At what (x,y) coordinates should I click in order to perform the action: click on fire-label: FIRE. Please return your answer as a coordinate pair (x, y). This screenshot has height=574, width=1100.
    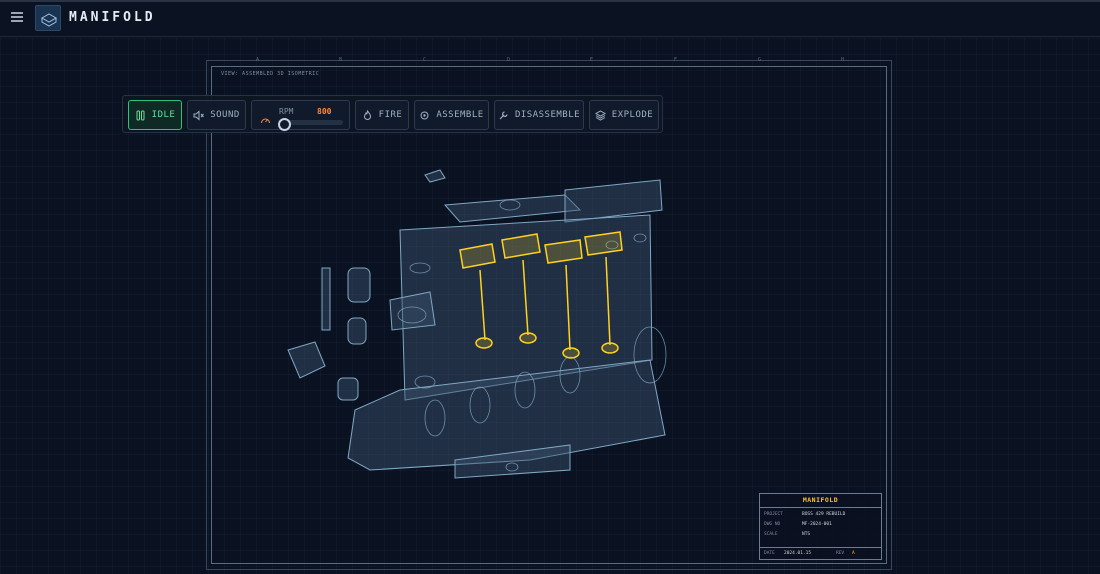
    Looking at the image, I should click on (390, 115).